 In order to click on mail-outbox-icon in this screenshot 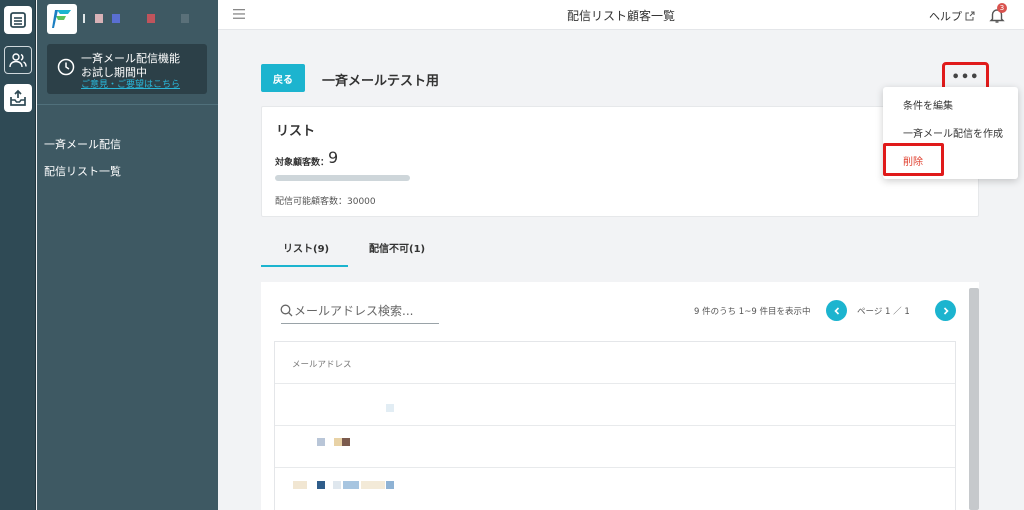, I will do `click(18, 98)`.